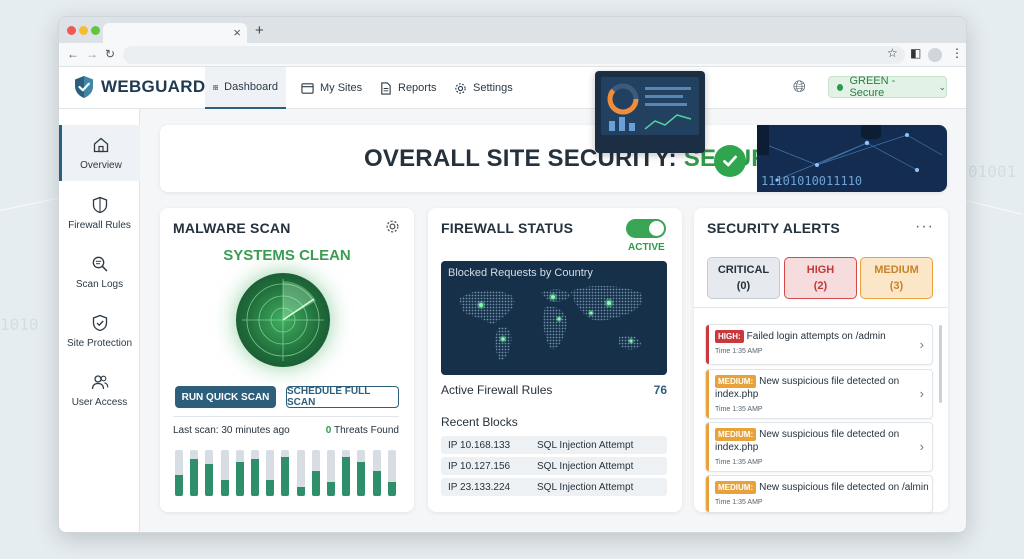  I want to click on blocked-requests-map: Blocked Requests by Country, so click(554, 318).